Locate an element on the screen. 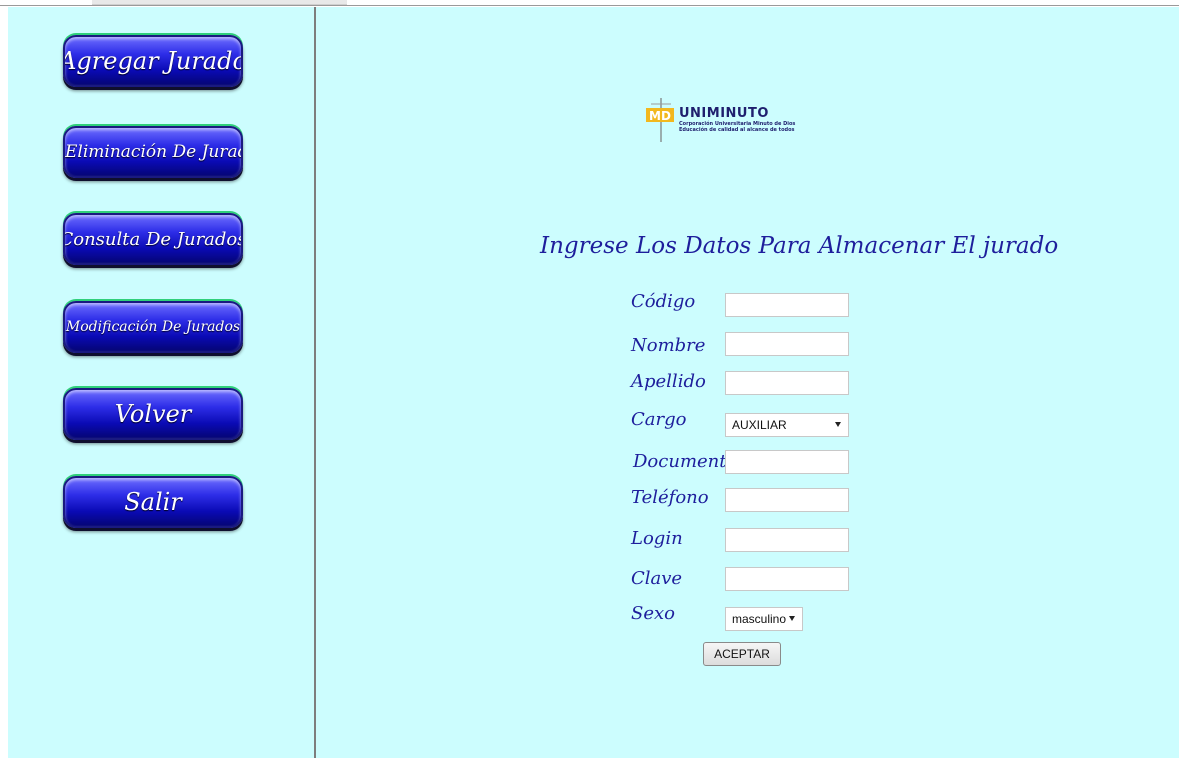  logo-mark-text: MD is located at coordinates (660, 116).